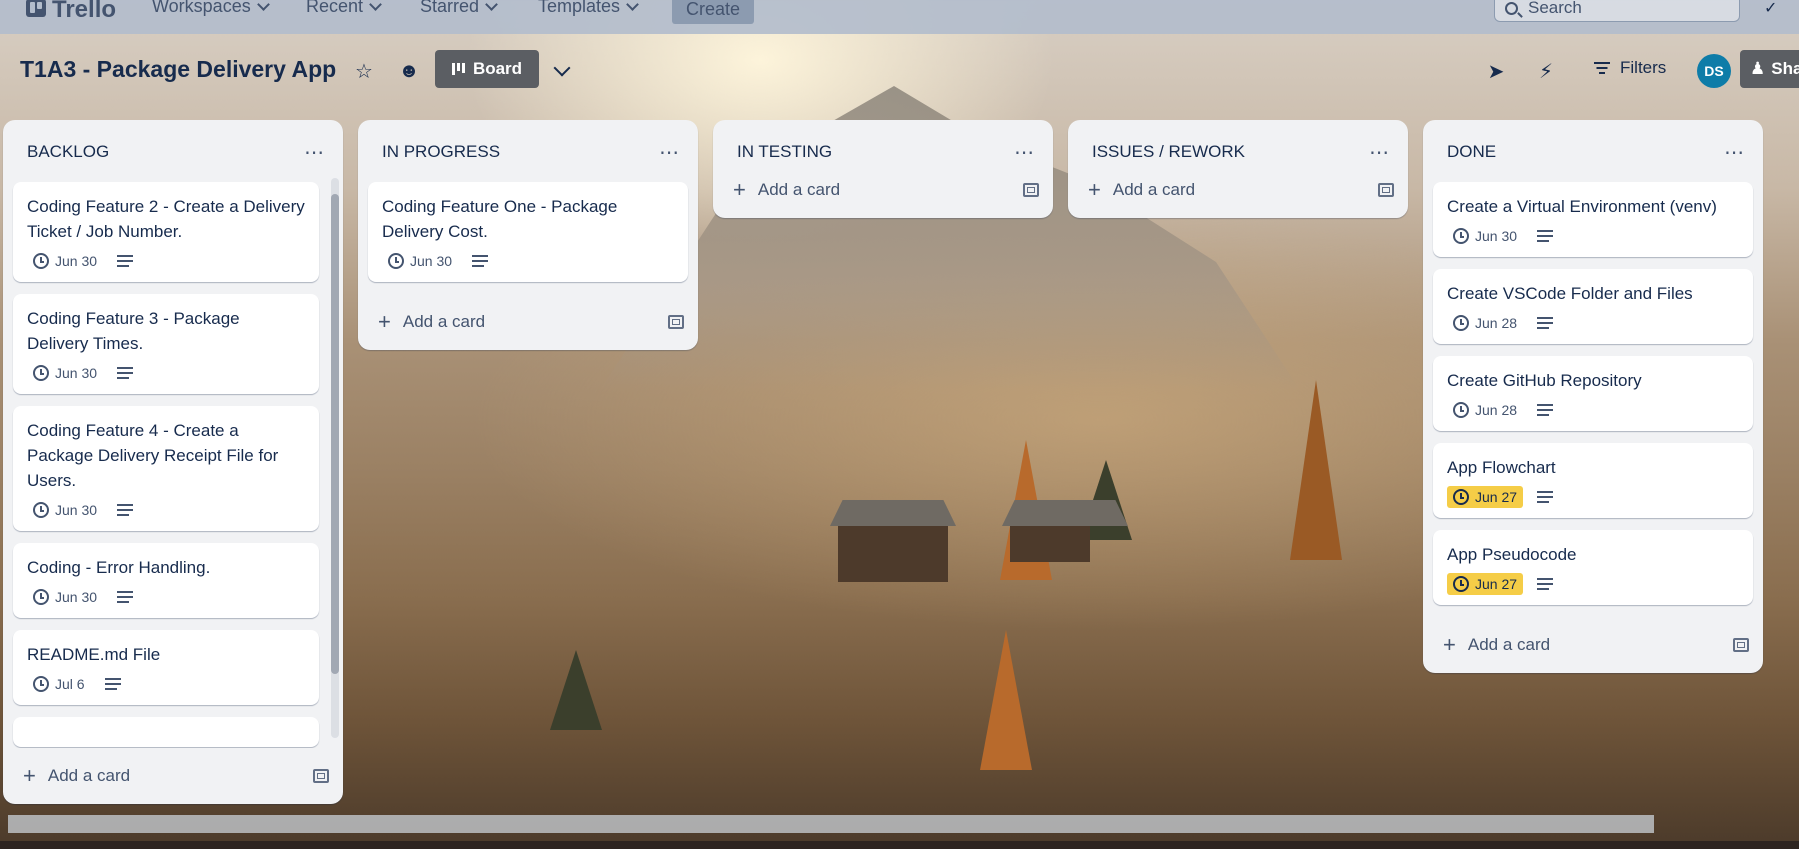 The width and height of the screenshot is (1799, 849). I want to click on card: App Flowchart Jun 27, so click(1593, 480).